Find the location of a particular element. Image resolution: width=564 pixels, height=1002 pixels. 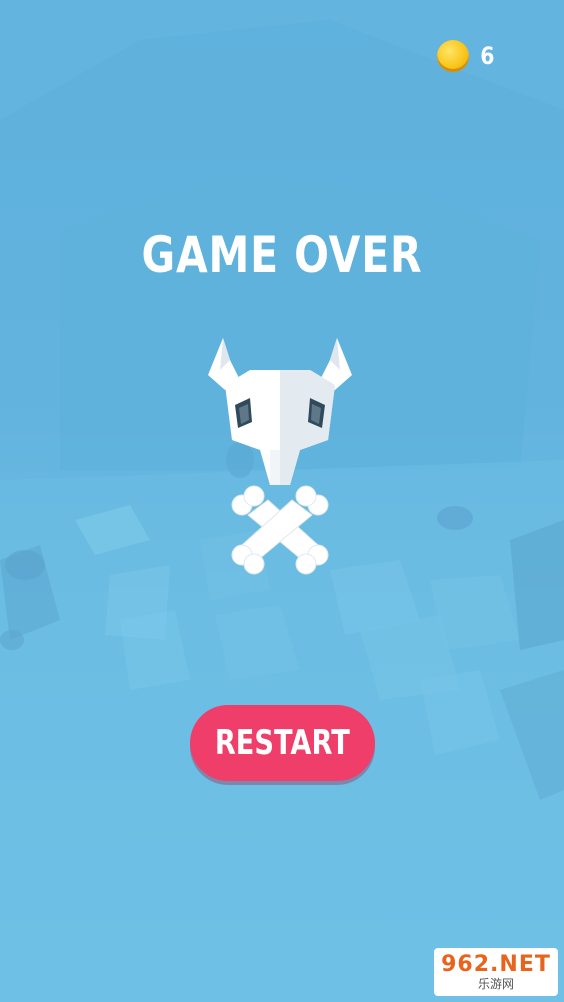

coin-icon is located at coordinates (453, 56).